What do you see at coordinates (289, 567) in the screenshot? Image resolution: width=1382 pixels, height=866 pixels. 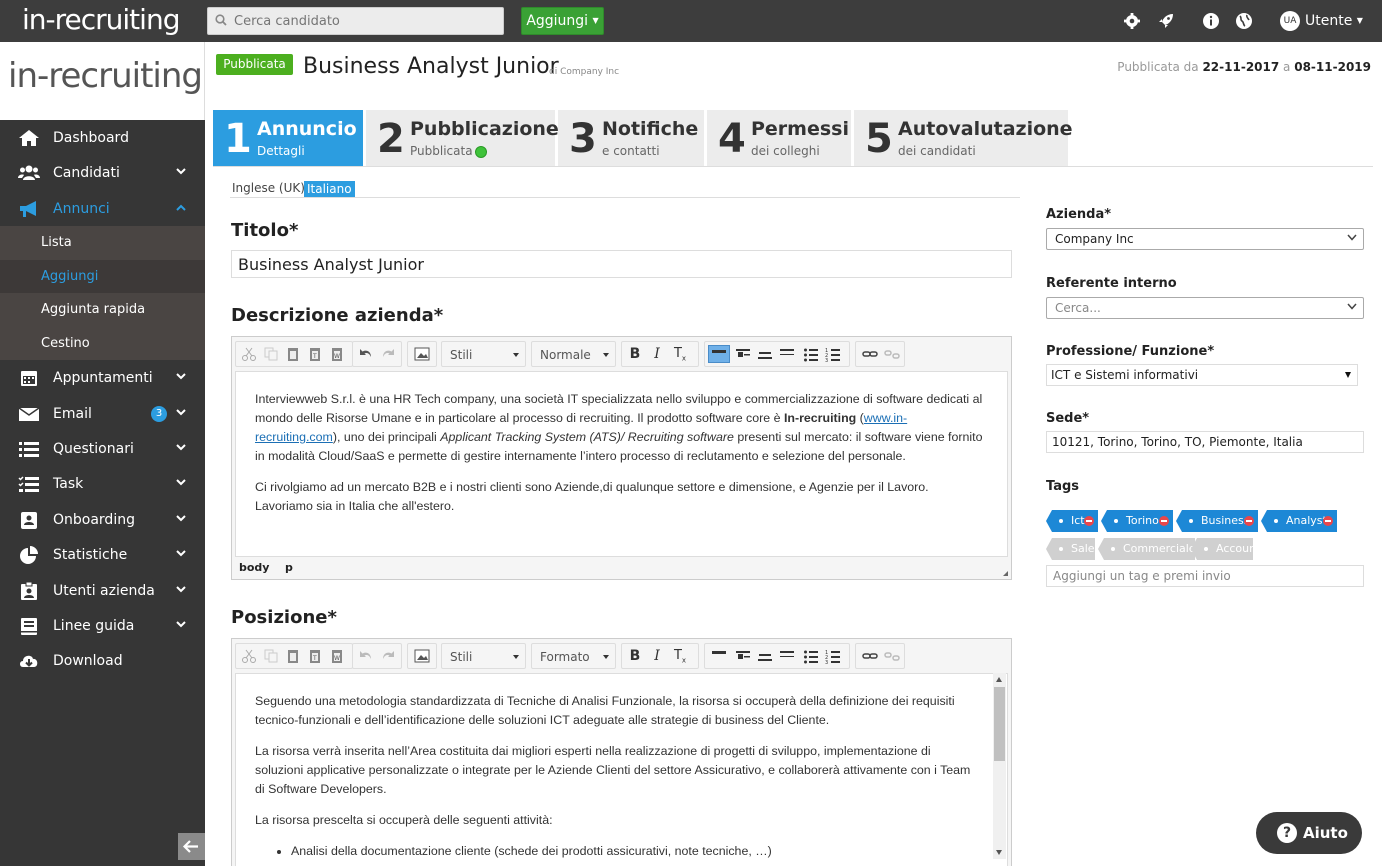 I see `path-p: p` at bounding box center [289, 567].